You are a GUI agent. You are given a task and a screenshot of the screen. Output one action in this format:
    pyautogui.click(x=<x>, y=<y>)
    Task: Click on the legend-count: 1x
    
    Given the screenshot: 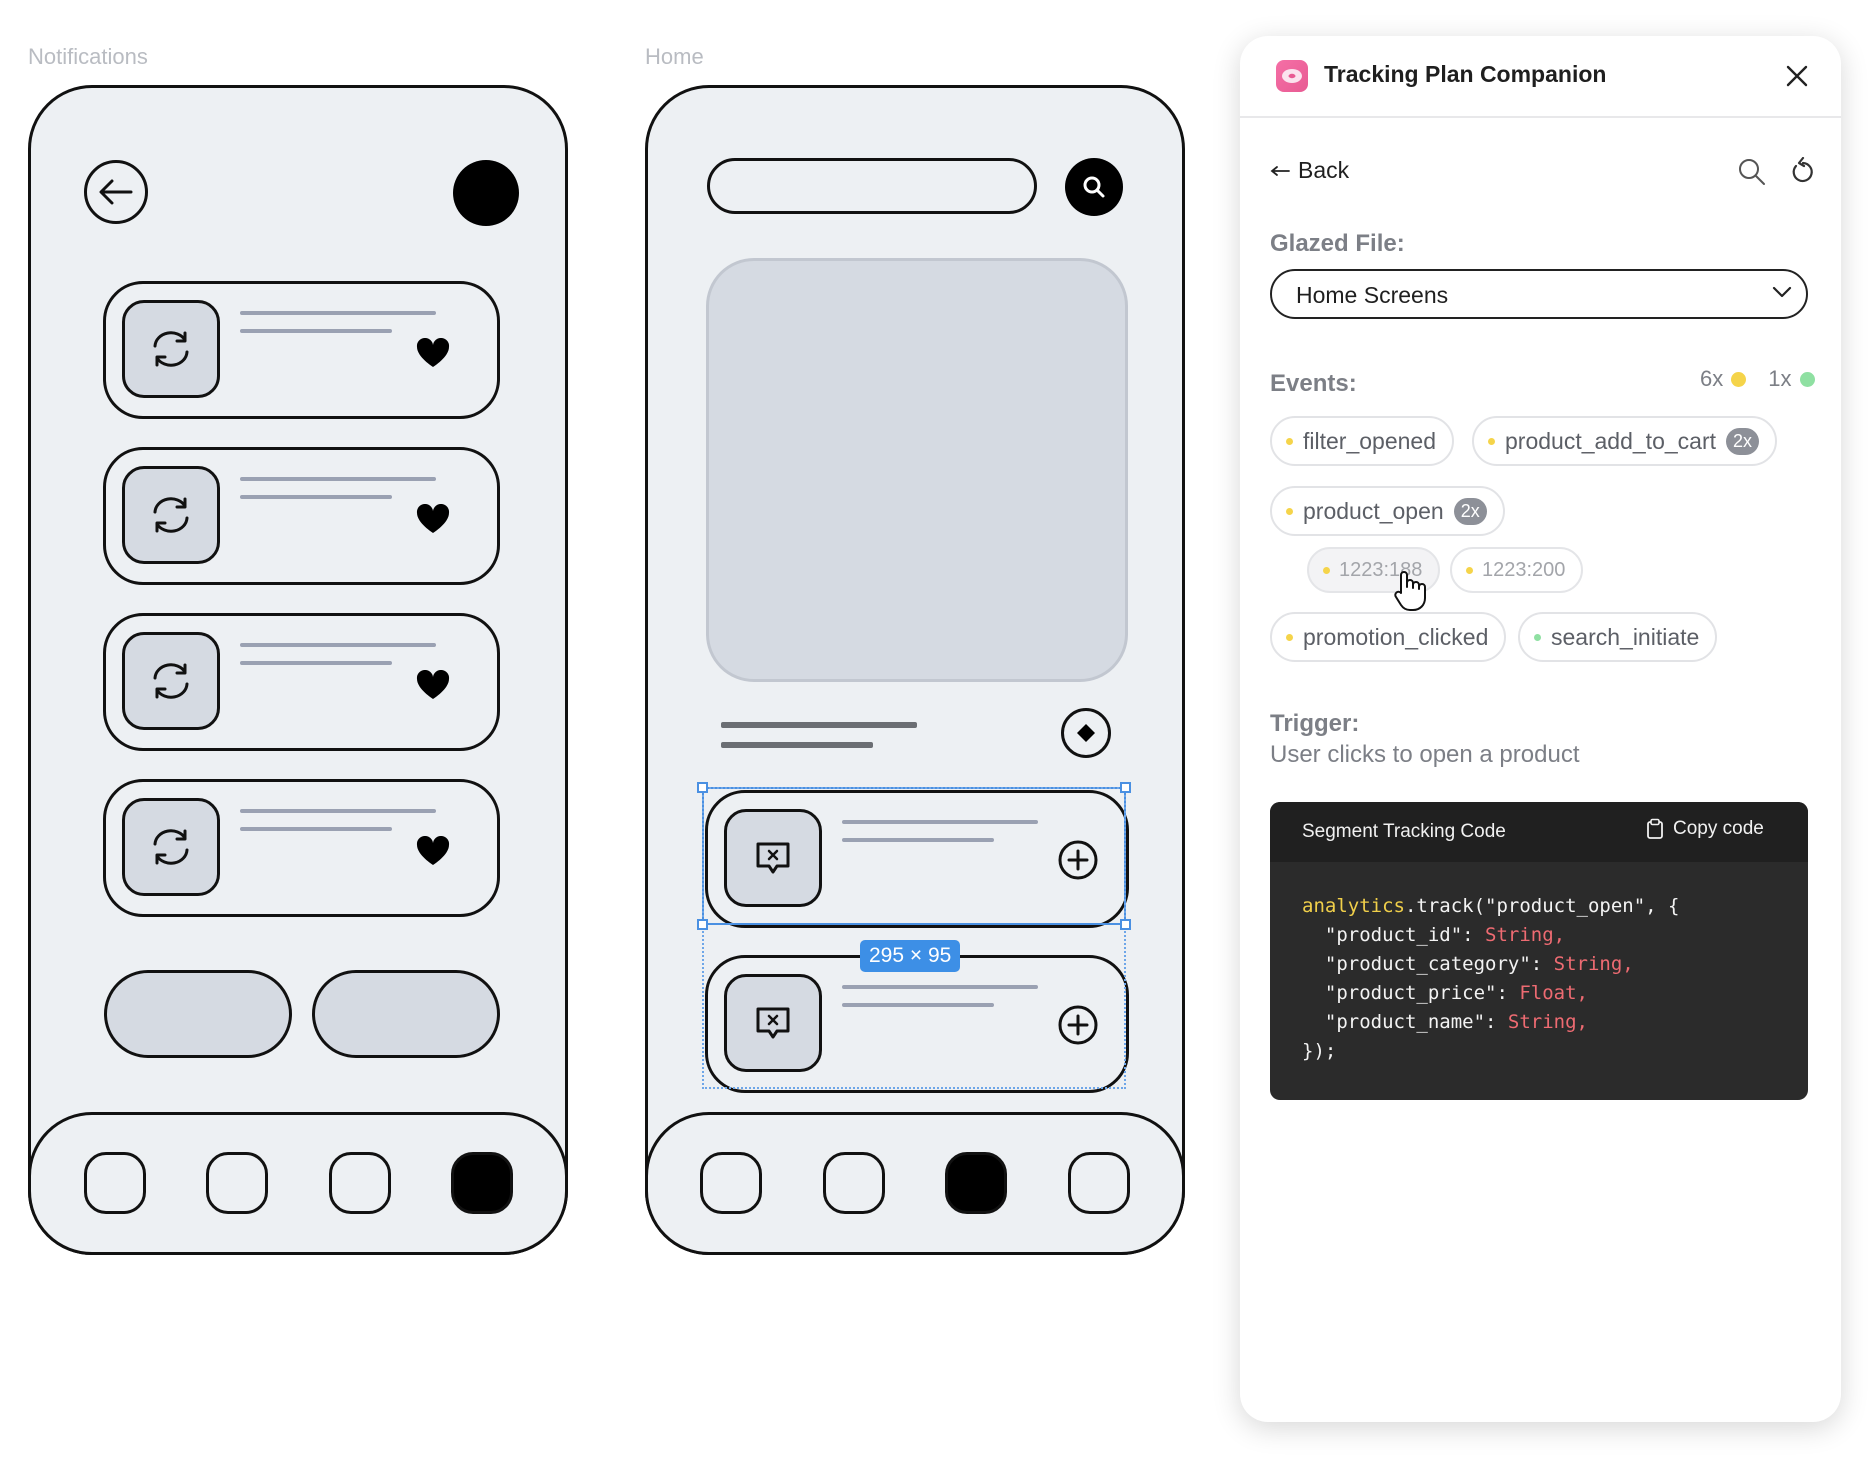 What is the action you would take?
    pyautogui.click(x=1780, y=378)
    